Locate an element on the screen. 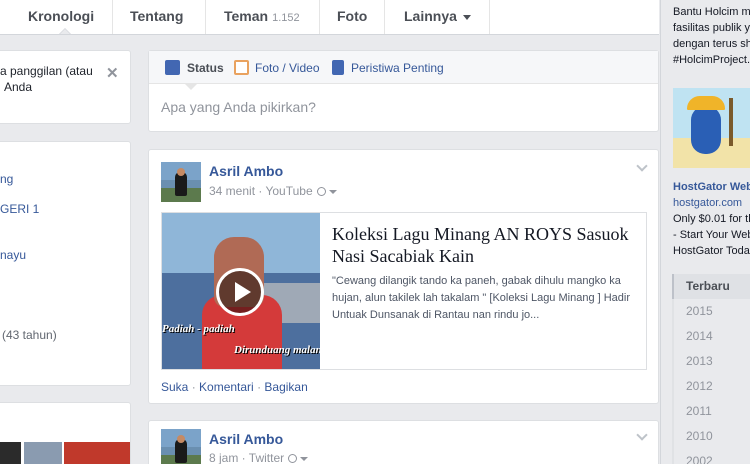 The width and height of the screenshot is (750, 464). tab-tentang: Tentang is located at coordinates (156, 21).